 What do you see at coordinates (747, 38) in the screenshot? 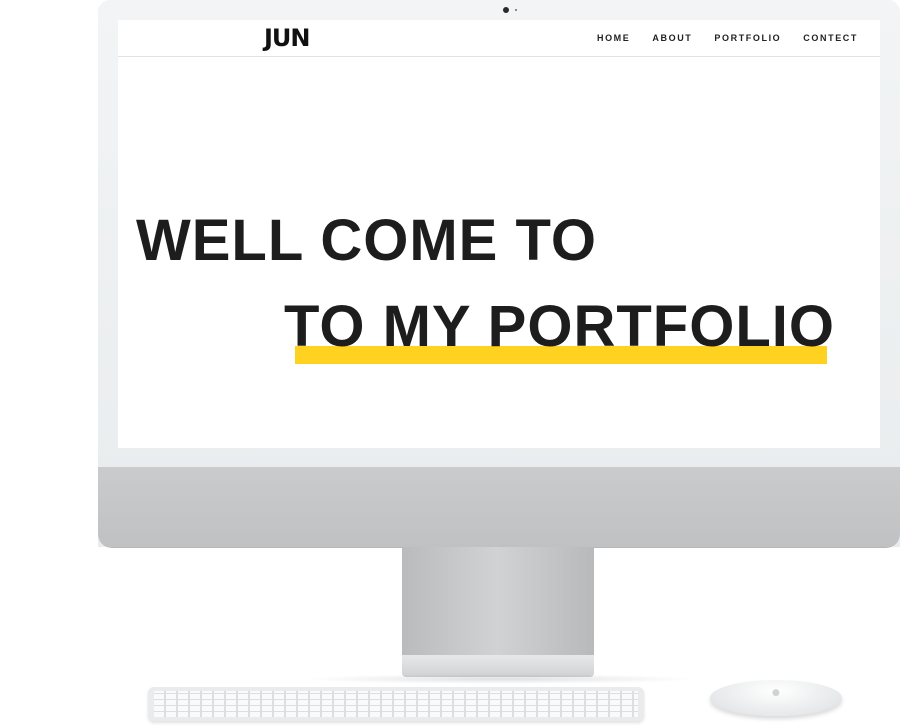
I see `nav-portfolio-link: PORTFOLIO` at bounding box center [747, 38].